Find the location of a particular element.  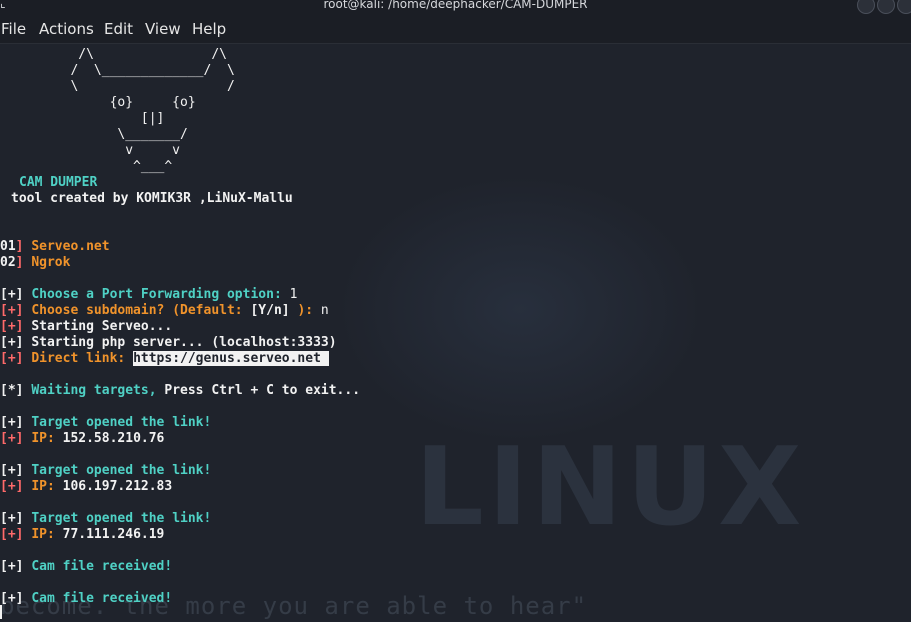

menu-help: Help is located at coordinates (209, 29).